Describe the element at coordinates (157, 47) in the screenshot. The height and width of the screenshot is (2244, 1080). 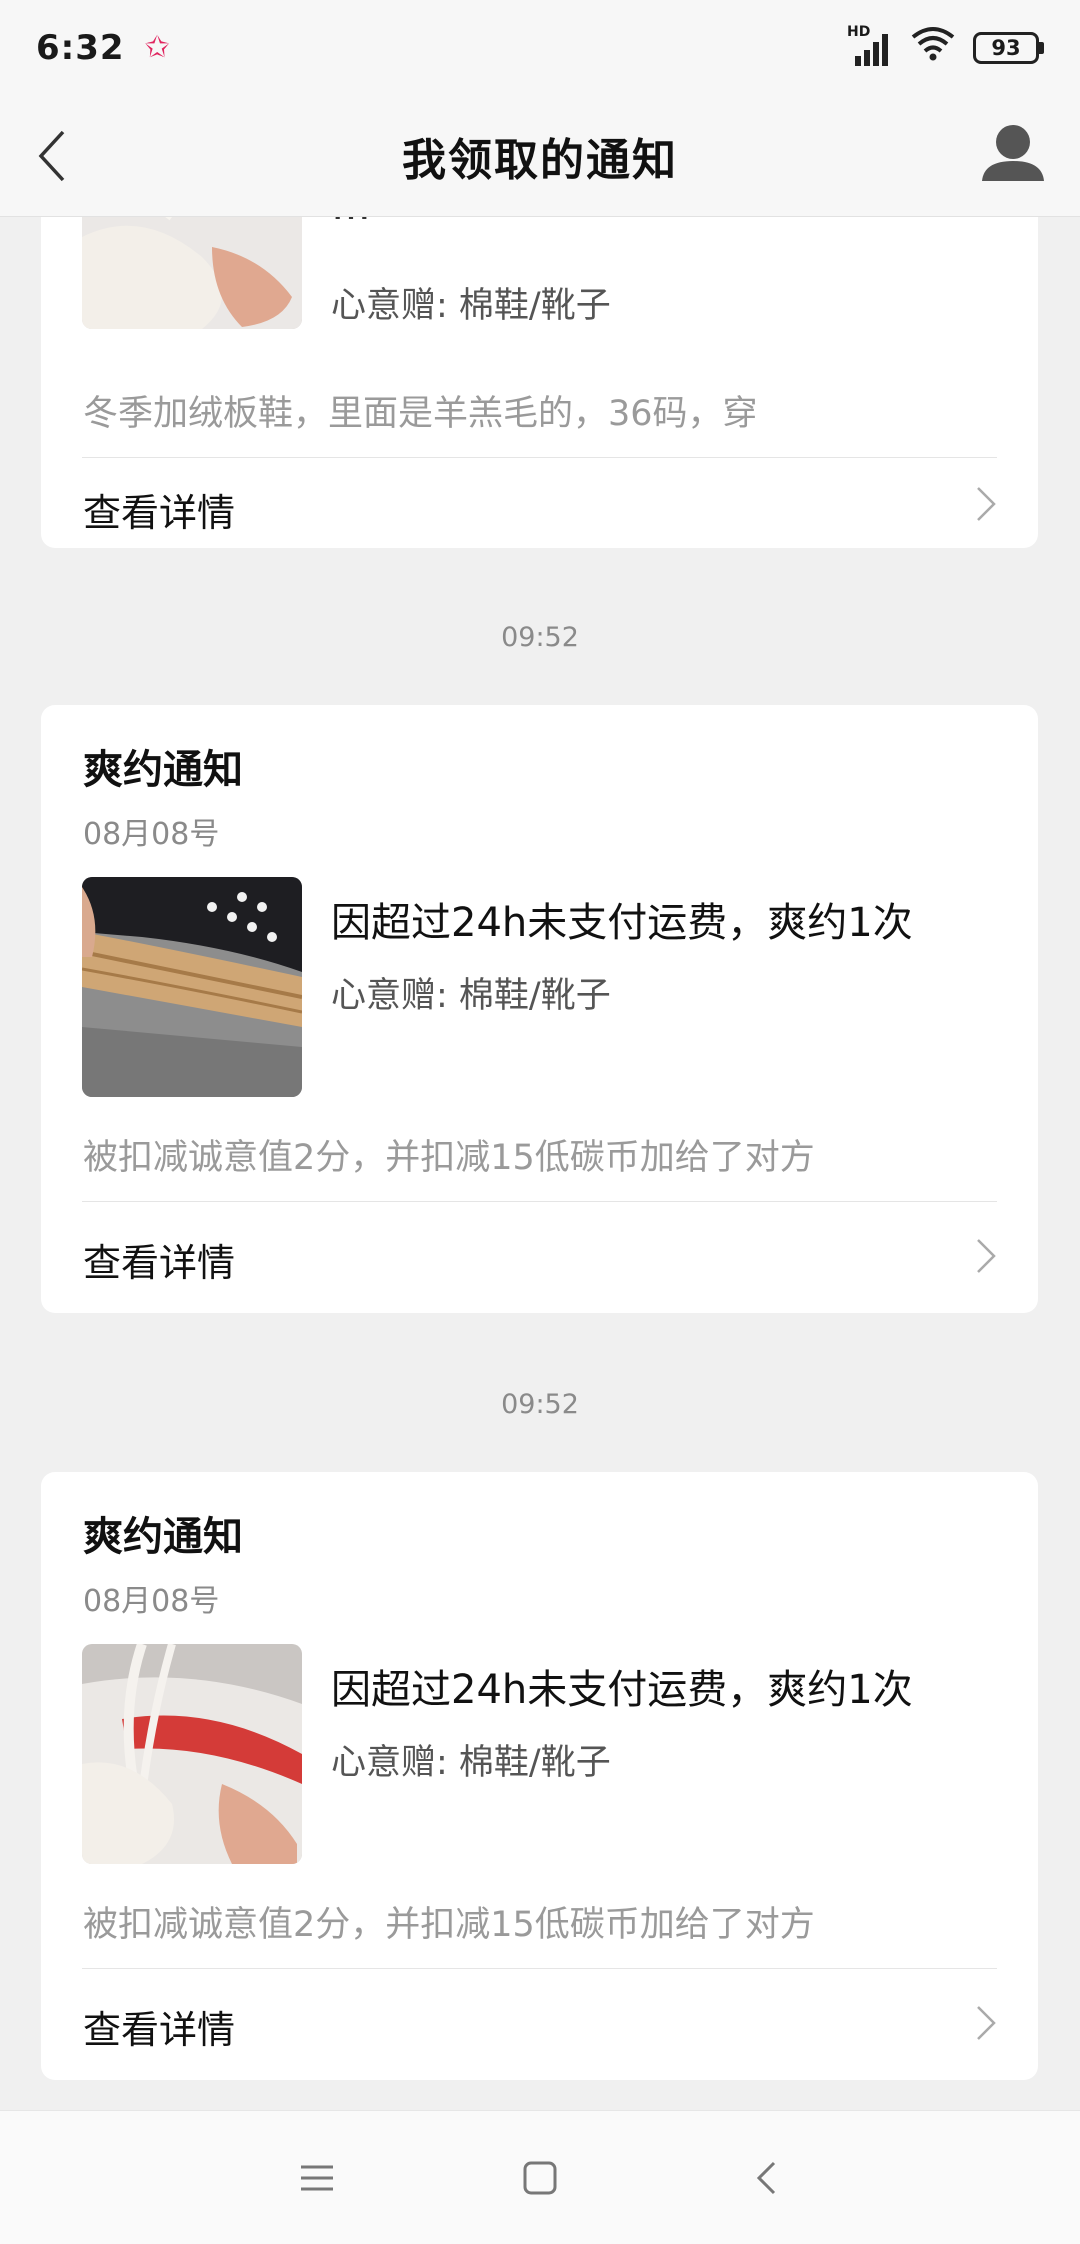
I see `star-icon: ✩` at that location.